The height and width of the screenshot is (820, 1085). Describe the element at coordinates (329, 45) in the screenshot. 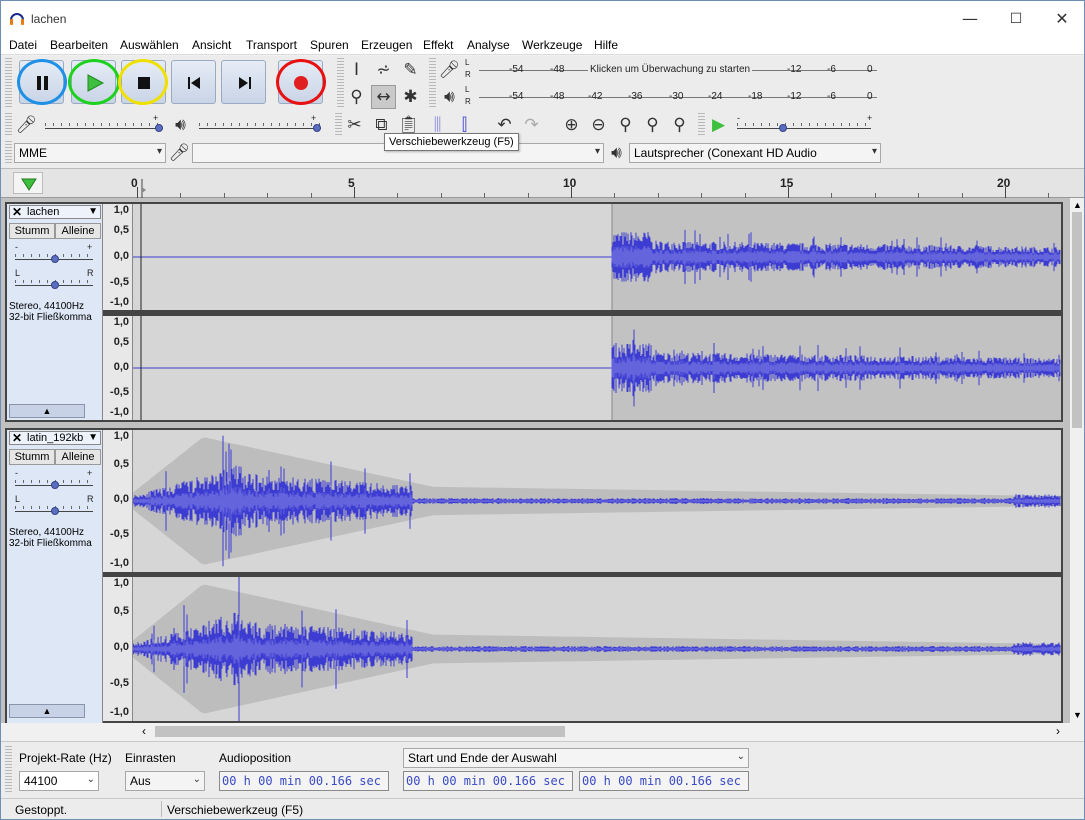

I see `menu-spuren: Spuren` at that location.